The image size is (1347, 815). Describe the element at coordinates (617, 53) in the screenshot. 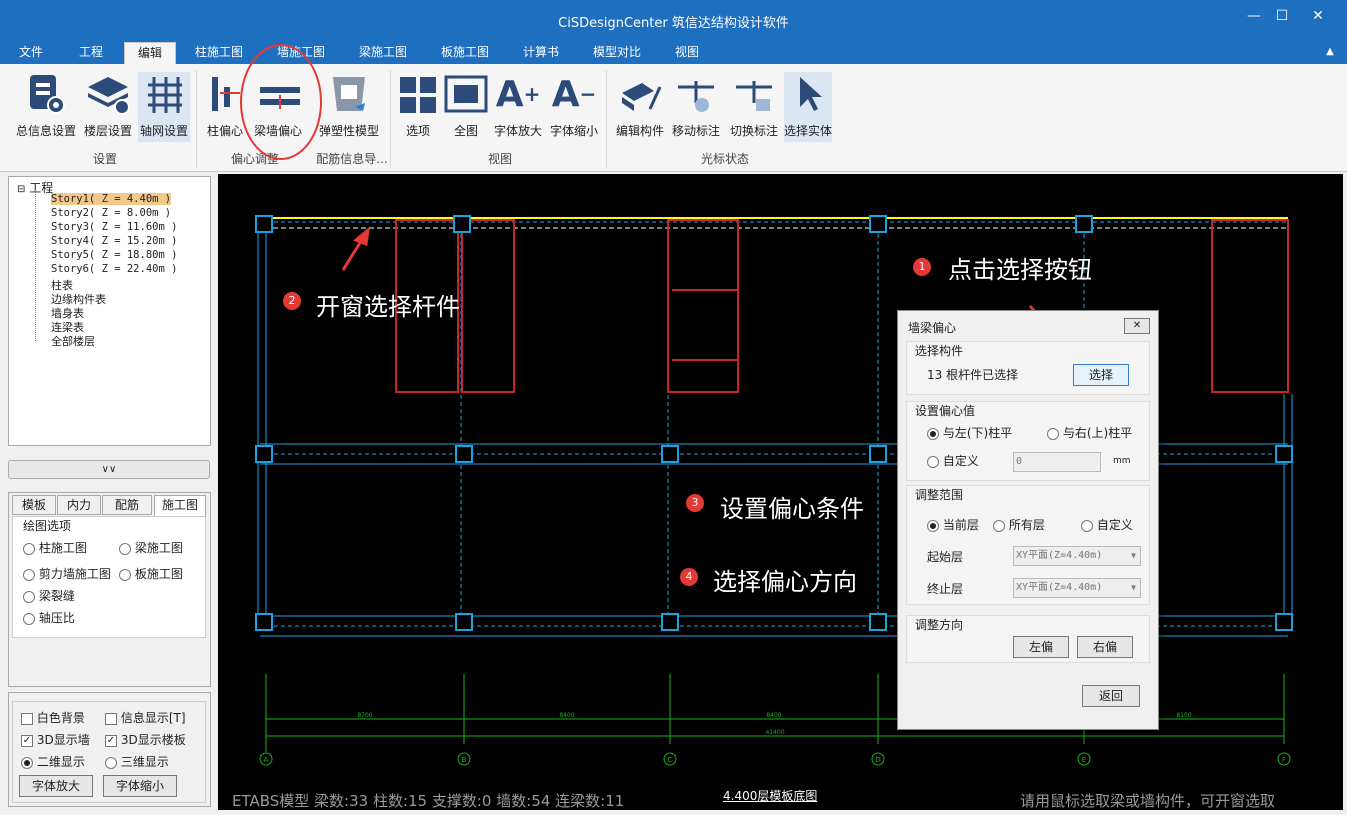

I see `tab-model-compare: 模型对比` at that location.